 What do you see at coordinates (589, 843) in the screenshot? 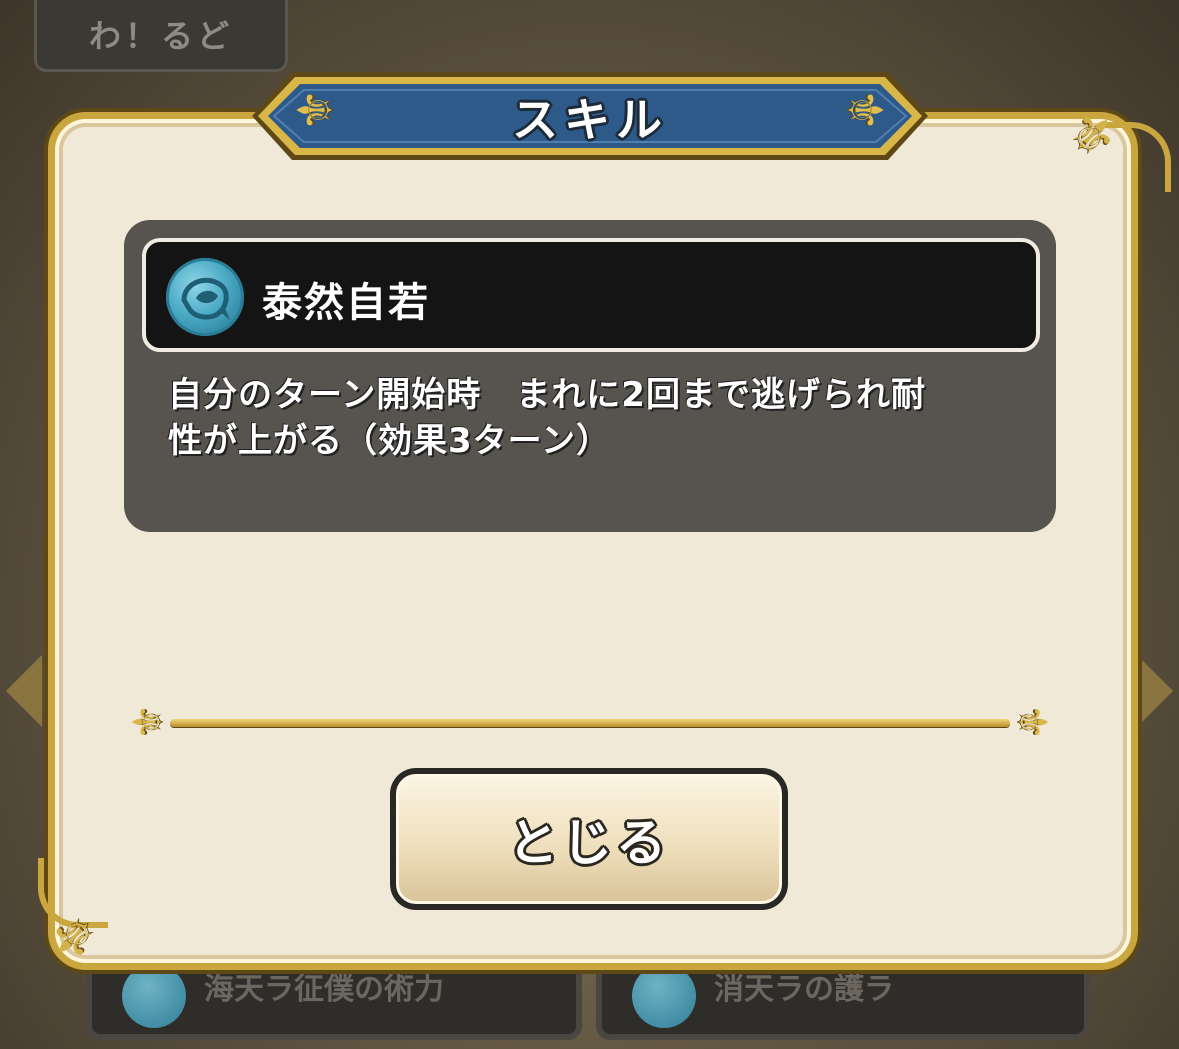
I see `close-button-label: とじる` at bounding box center [589, 843].